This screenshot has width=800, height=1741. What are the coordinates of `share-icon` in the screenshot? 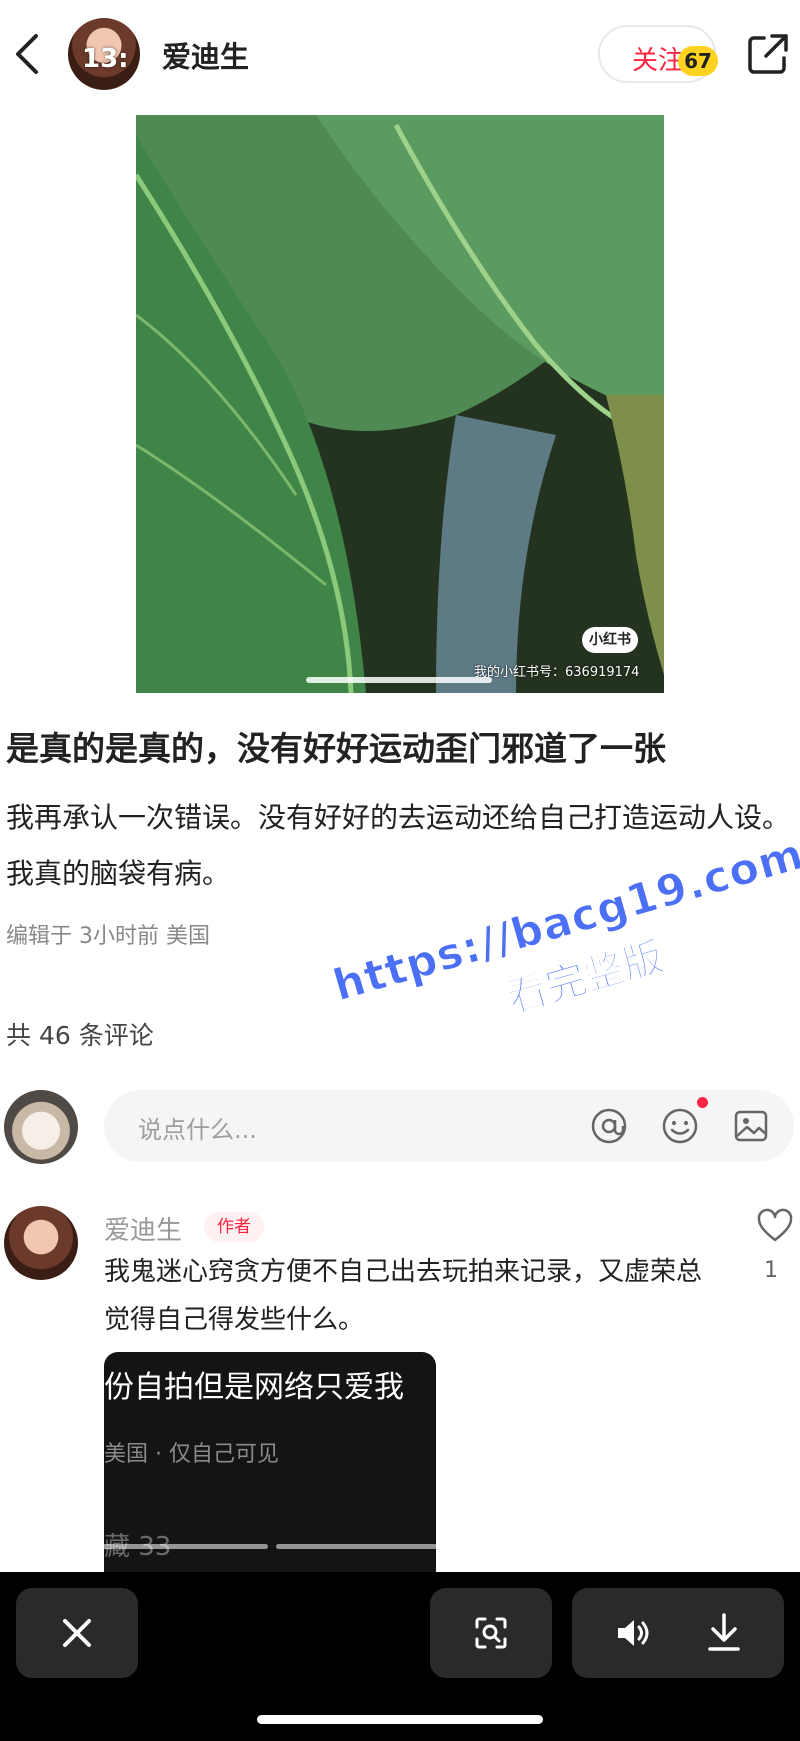 It's located at (768, 54).